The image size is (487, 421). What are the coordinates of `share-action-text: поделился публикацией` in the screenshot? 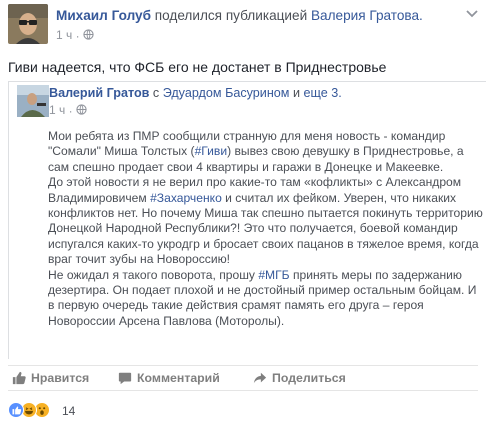 It's located at (231, 15).